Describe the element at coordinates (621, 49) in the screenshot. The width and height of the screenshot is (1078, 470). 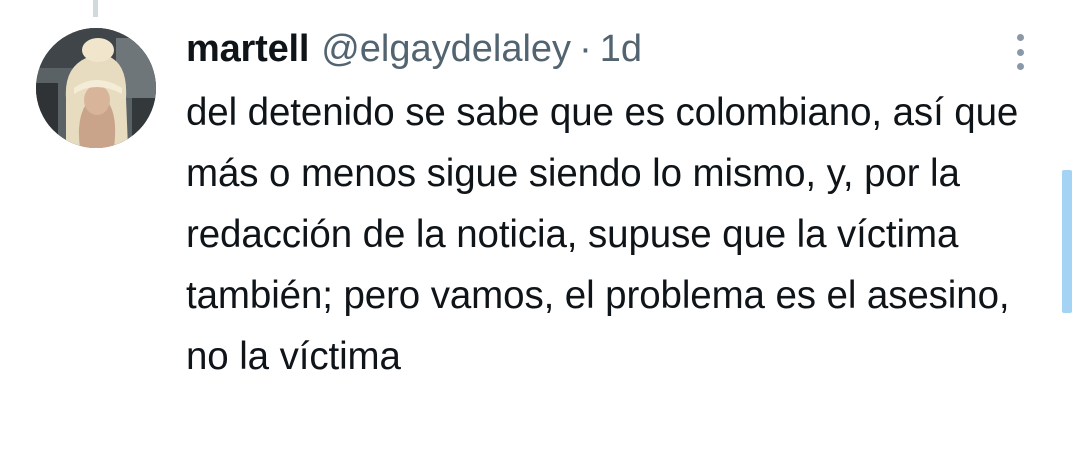
I see `tweet-timestamp: 1d` at that location.